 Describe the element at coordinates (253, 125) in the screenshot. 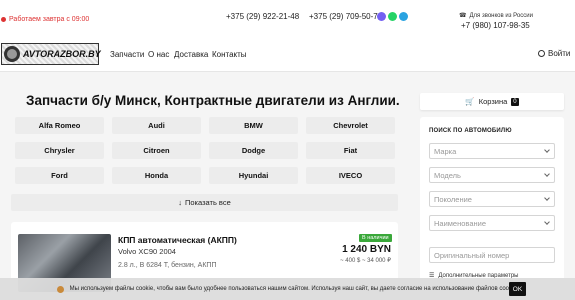

I see `brand-button-bmw: BMW` at that location.